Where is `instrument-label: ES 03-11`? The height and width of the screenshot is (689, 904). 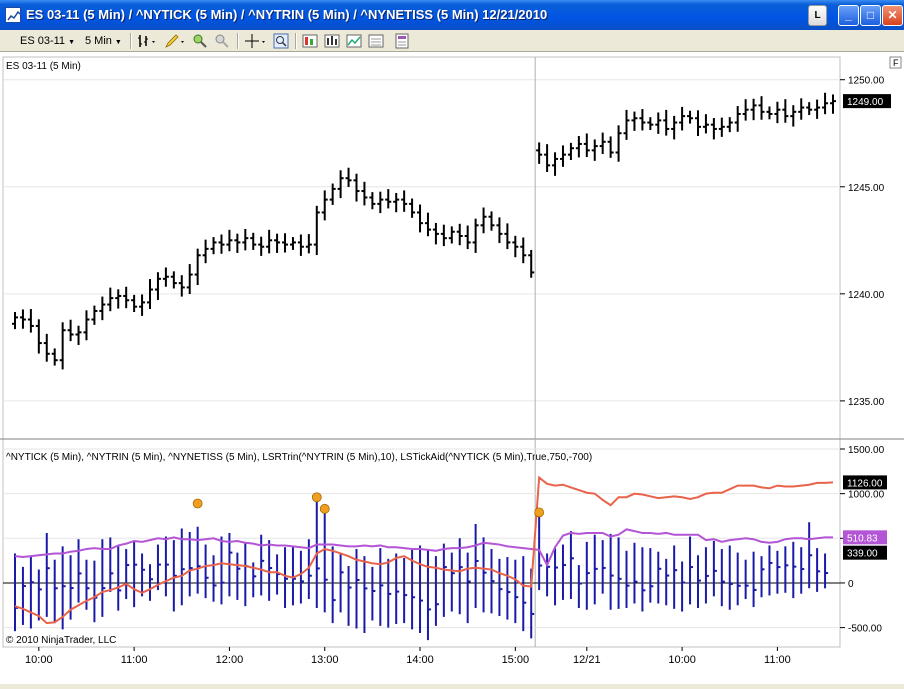 instrument-label: ES 03-11 is located at coordinates (43, 41).